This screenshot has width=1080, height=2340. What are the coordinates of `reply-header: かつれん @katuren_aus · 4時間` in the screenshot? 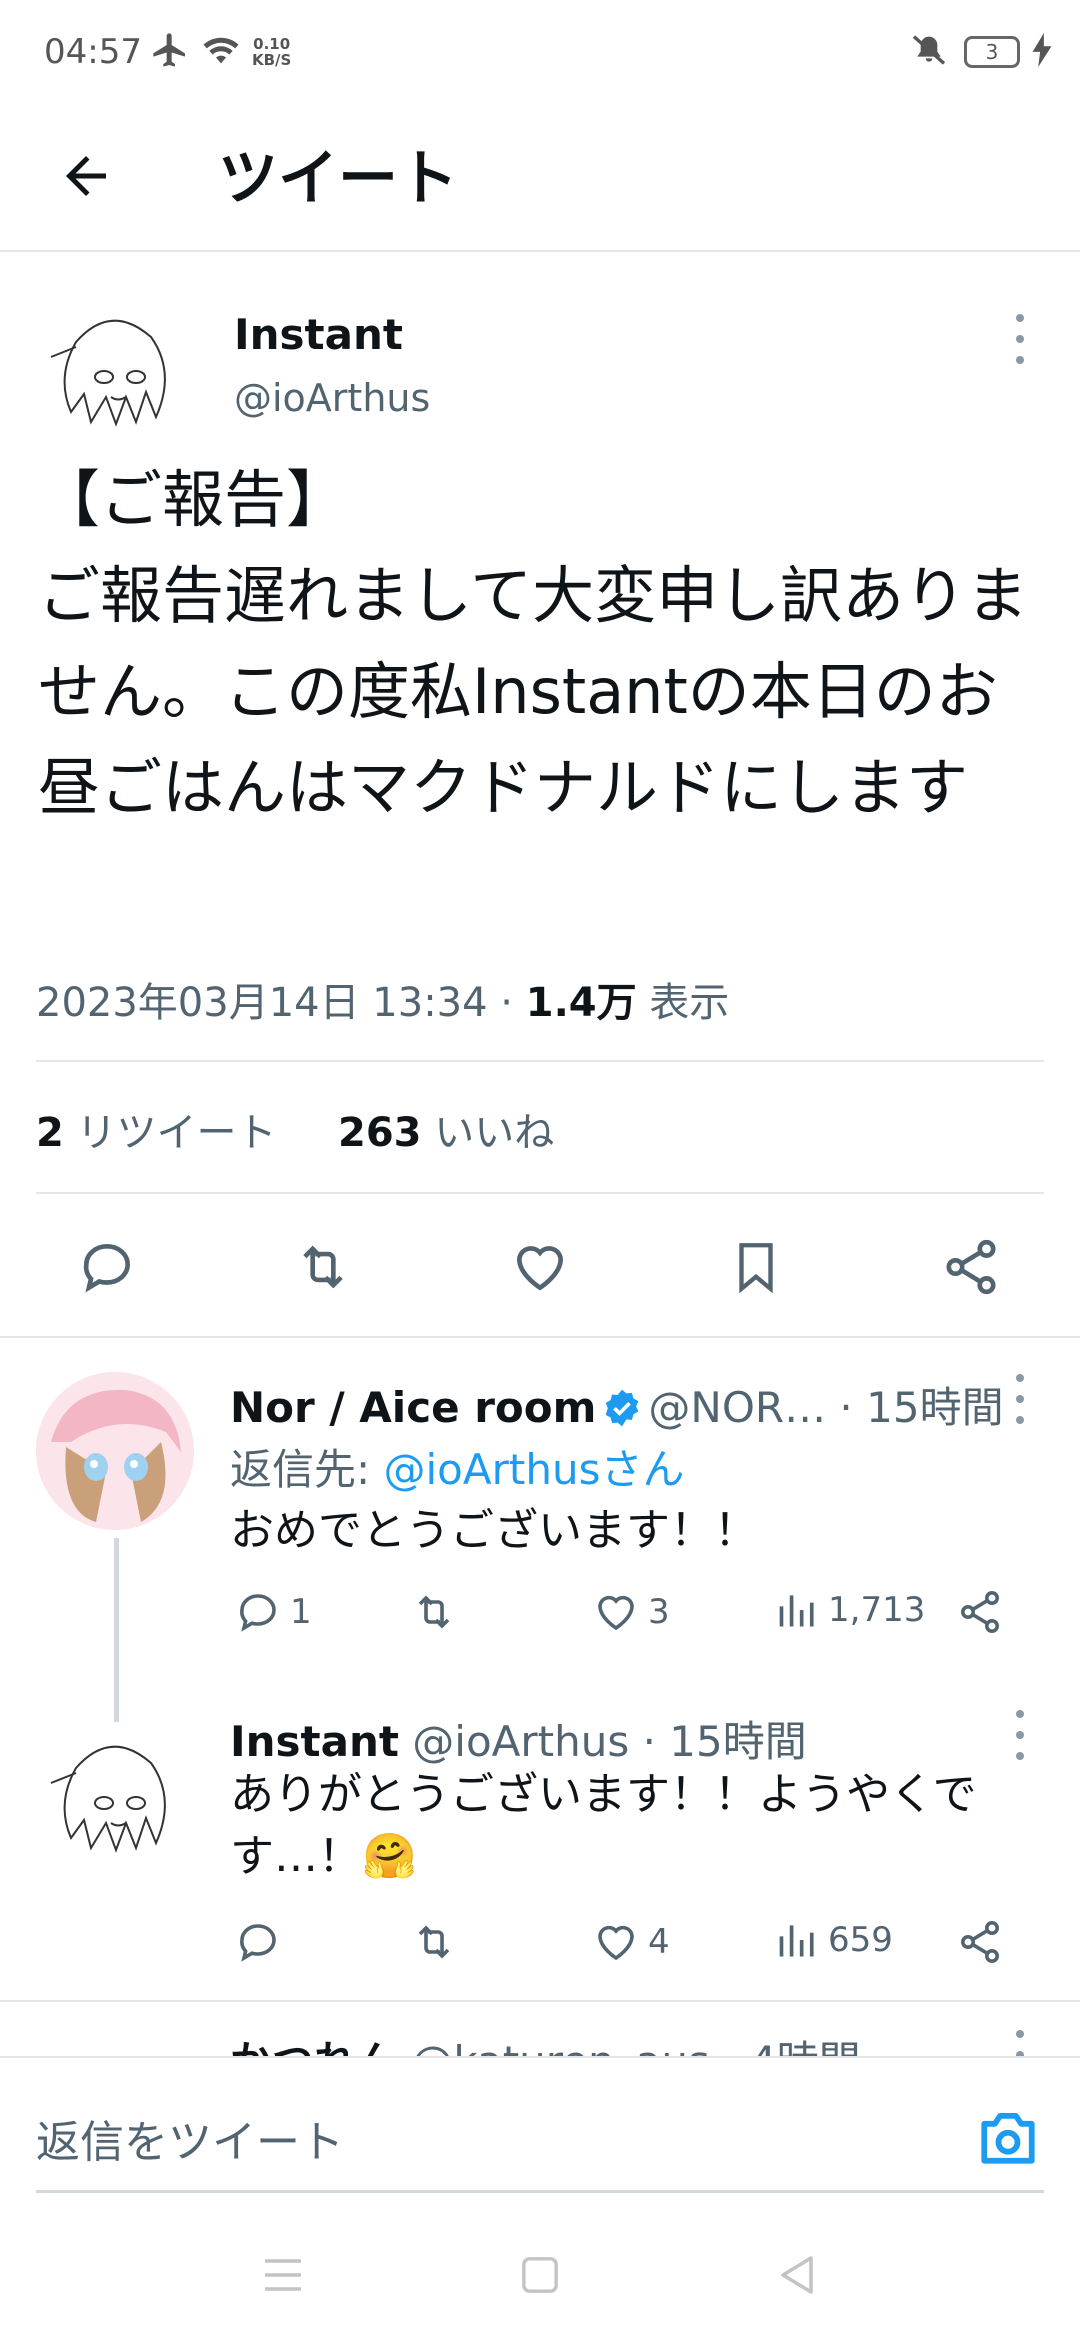 It's located at (545, 2042).